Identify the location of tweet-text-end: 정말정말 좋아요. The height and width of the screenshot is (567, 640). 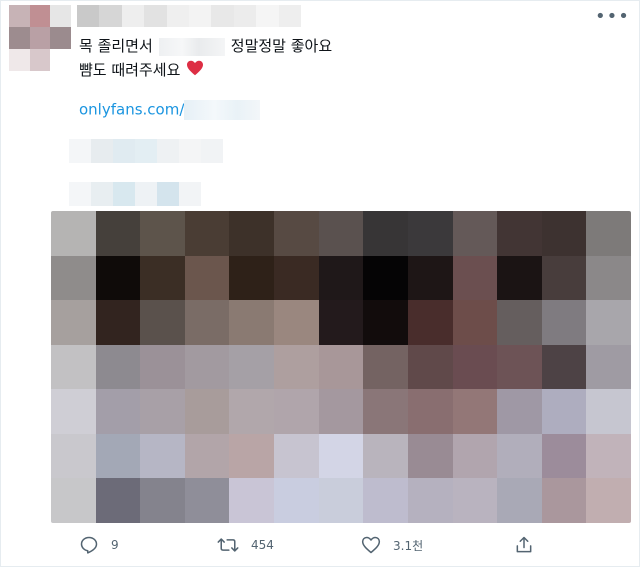
(281, 46).